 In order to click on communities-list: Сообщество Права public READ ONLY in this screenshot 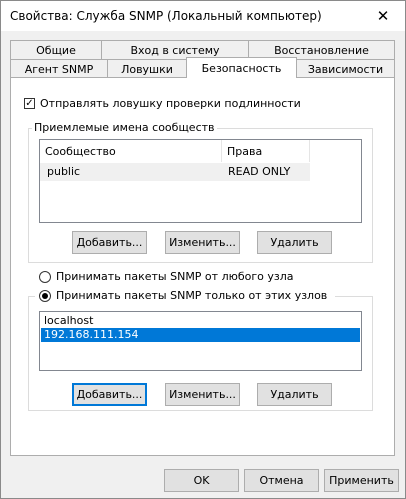, I will do `click(200, 181)`.